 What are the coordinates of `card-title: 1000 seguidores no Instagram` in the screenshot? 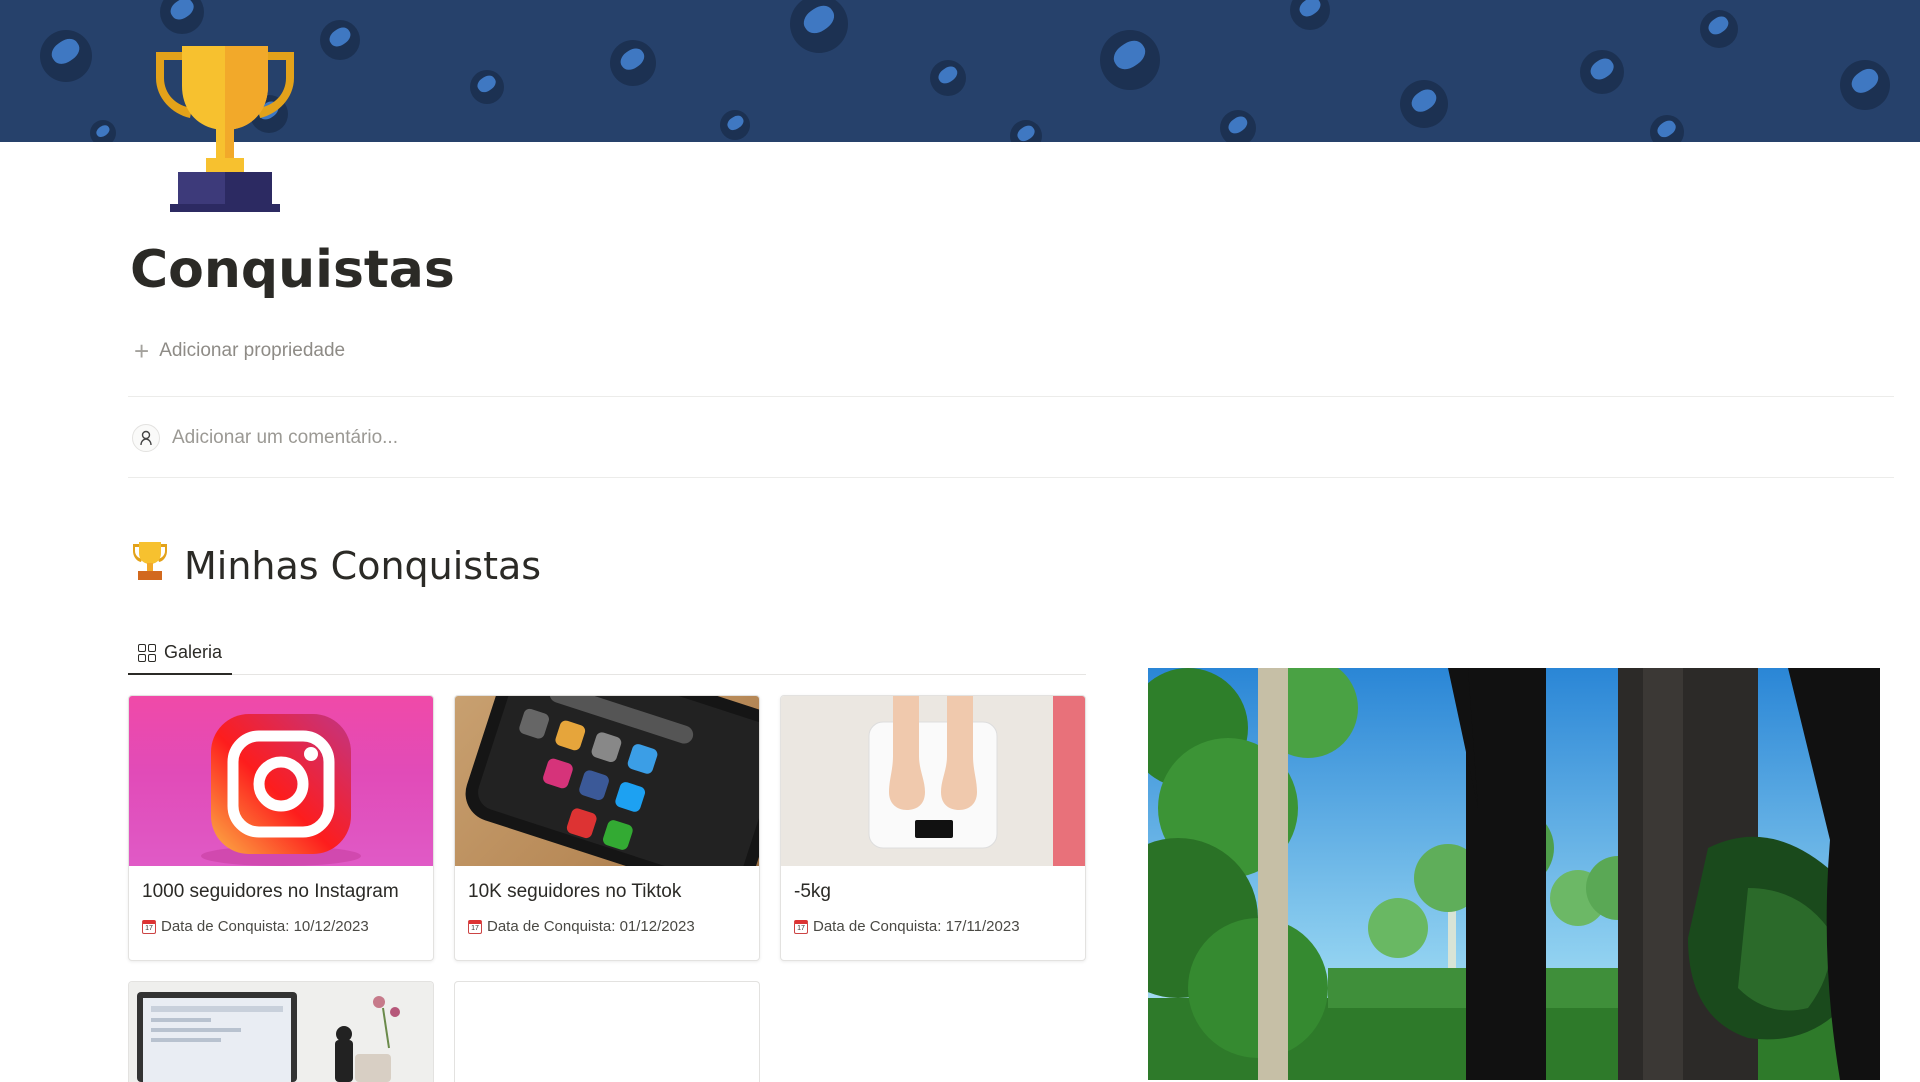 It's located at (270, 891).